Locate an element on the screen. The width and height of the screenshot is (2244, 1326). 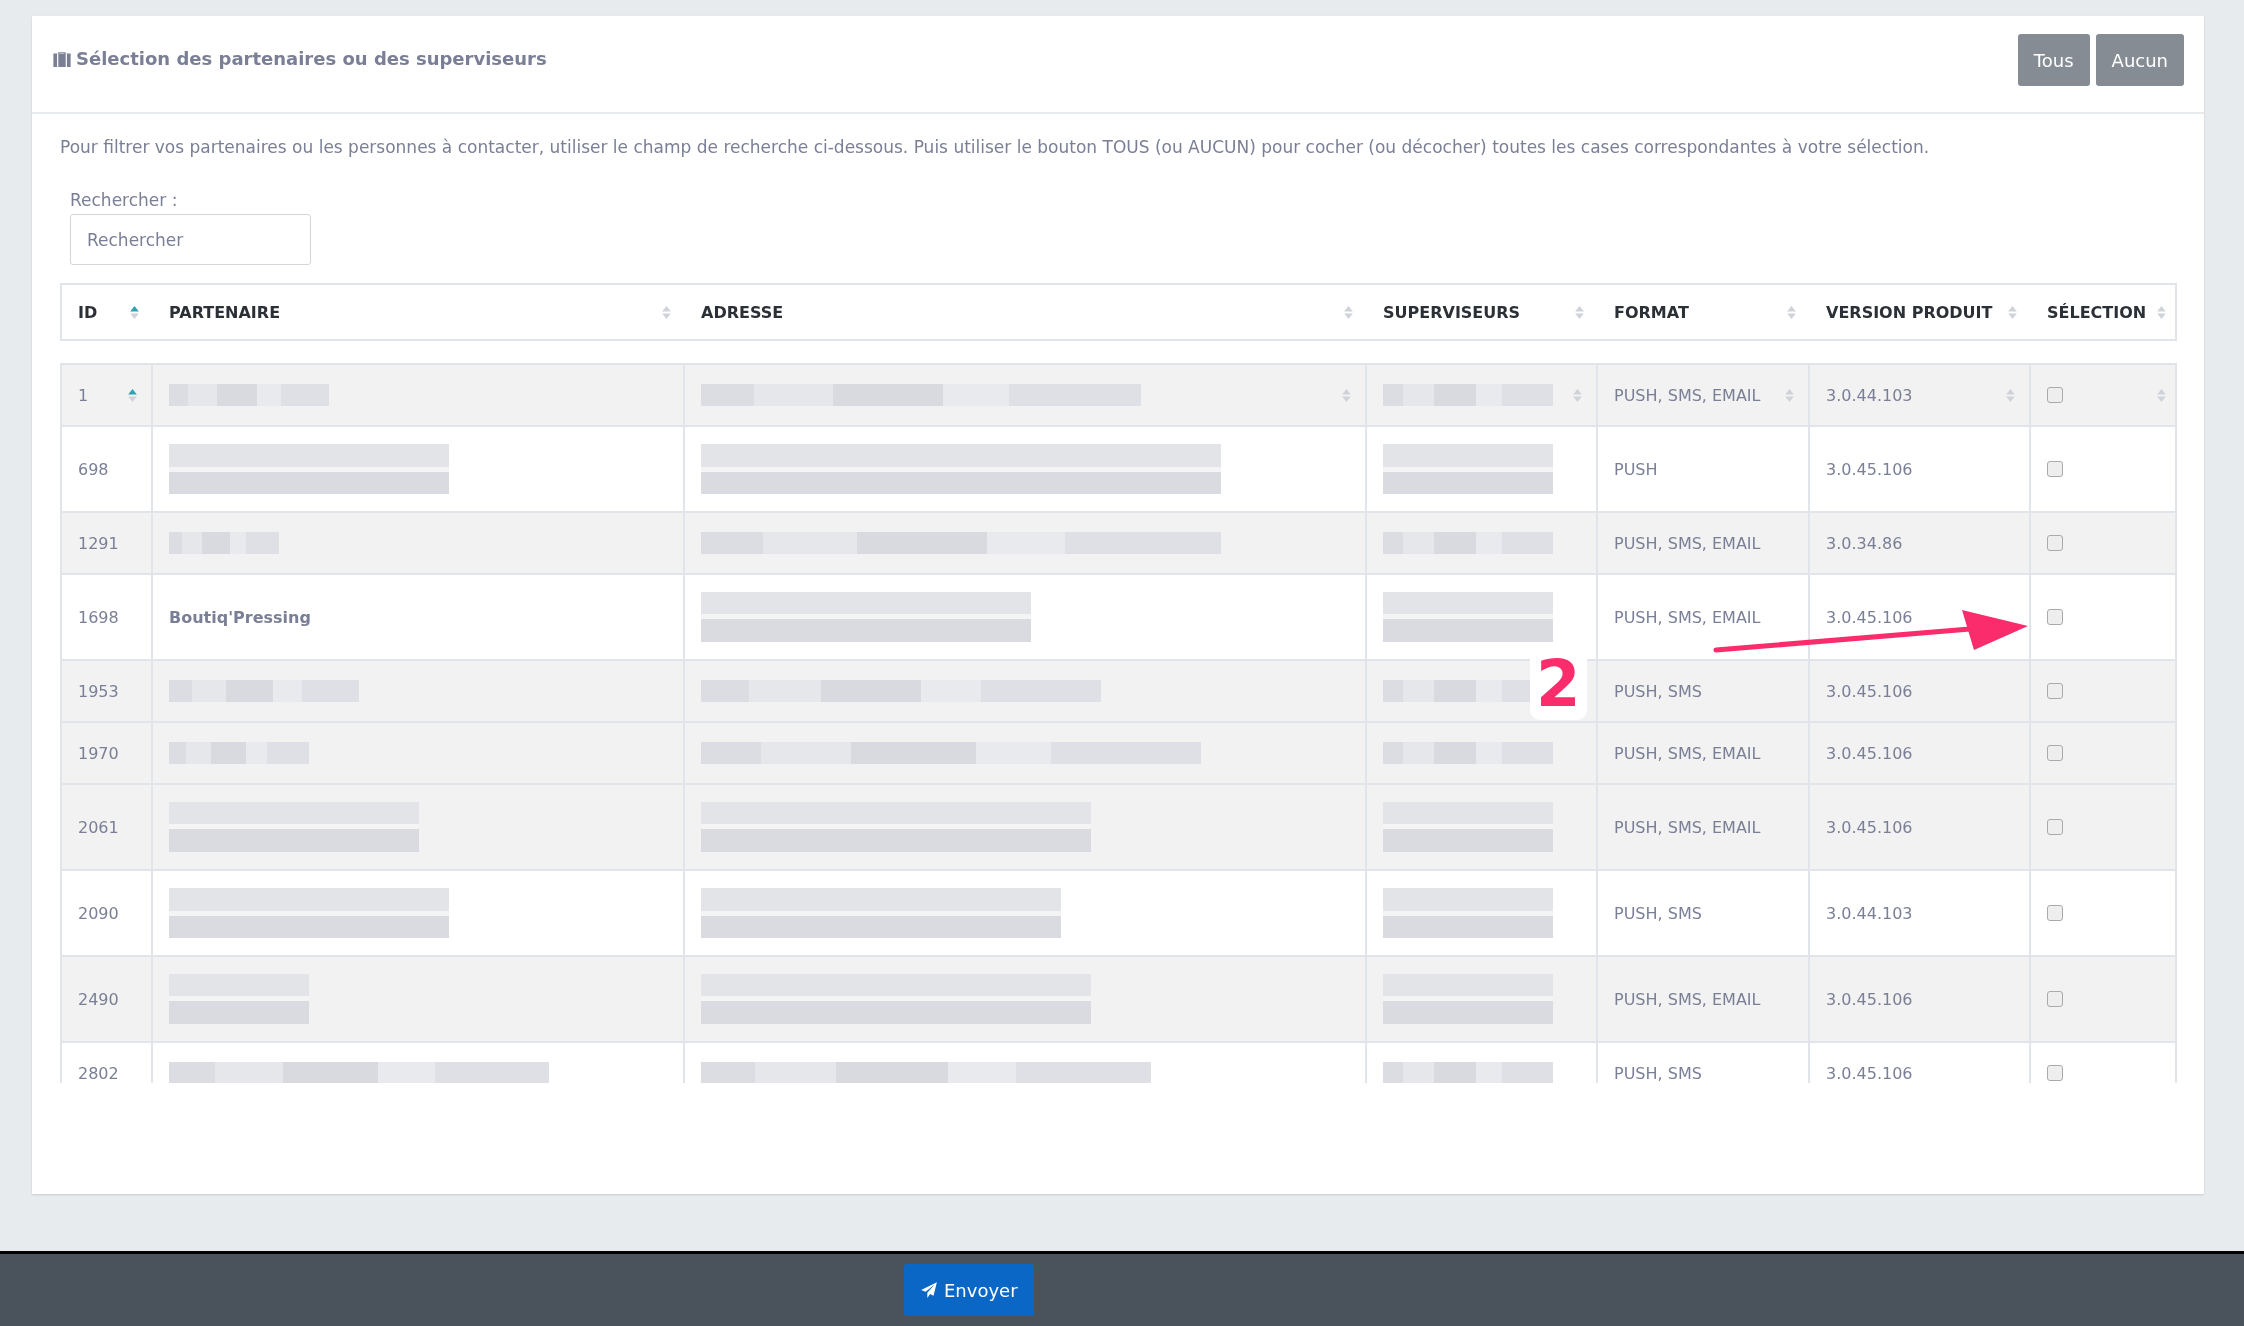
column-header: FORMAT is located at coordinates (1651, 312).